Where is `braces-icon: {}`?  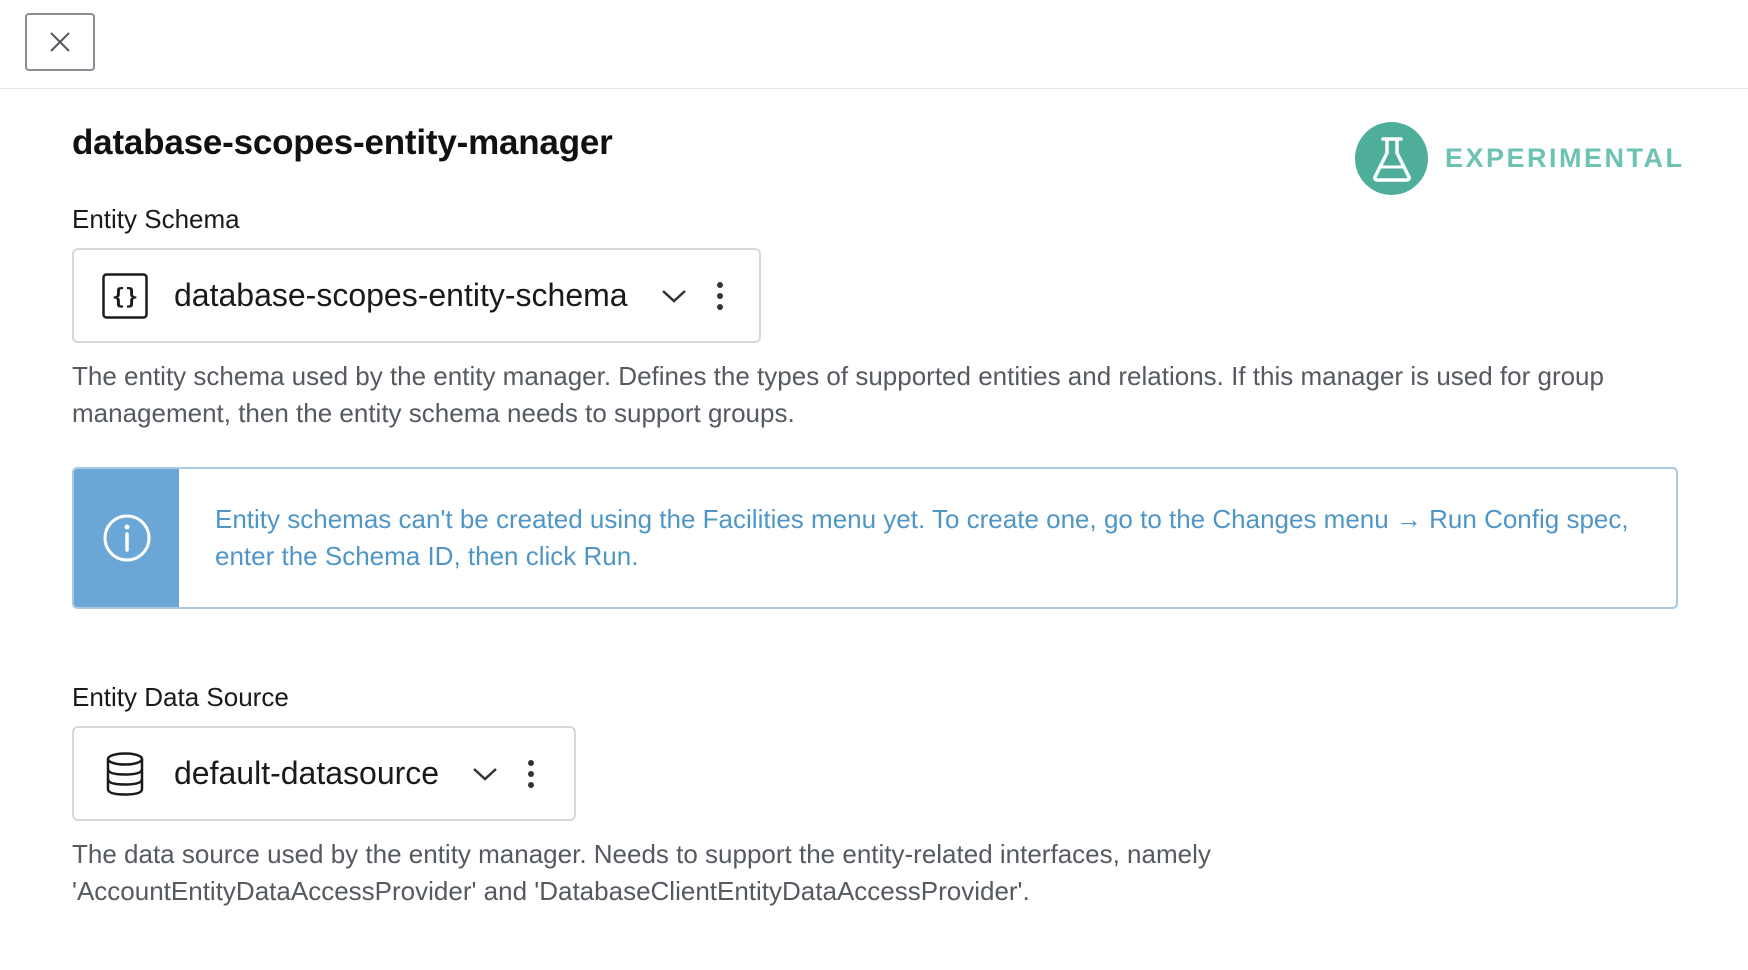 braces-icon: {} is located at coordinates (125, 296).